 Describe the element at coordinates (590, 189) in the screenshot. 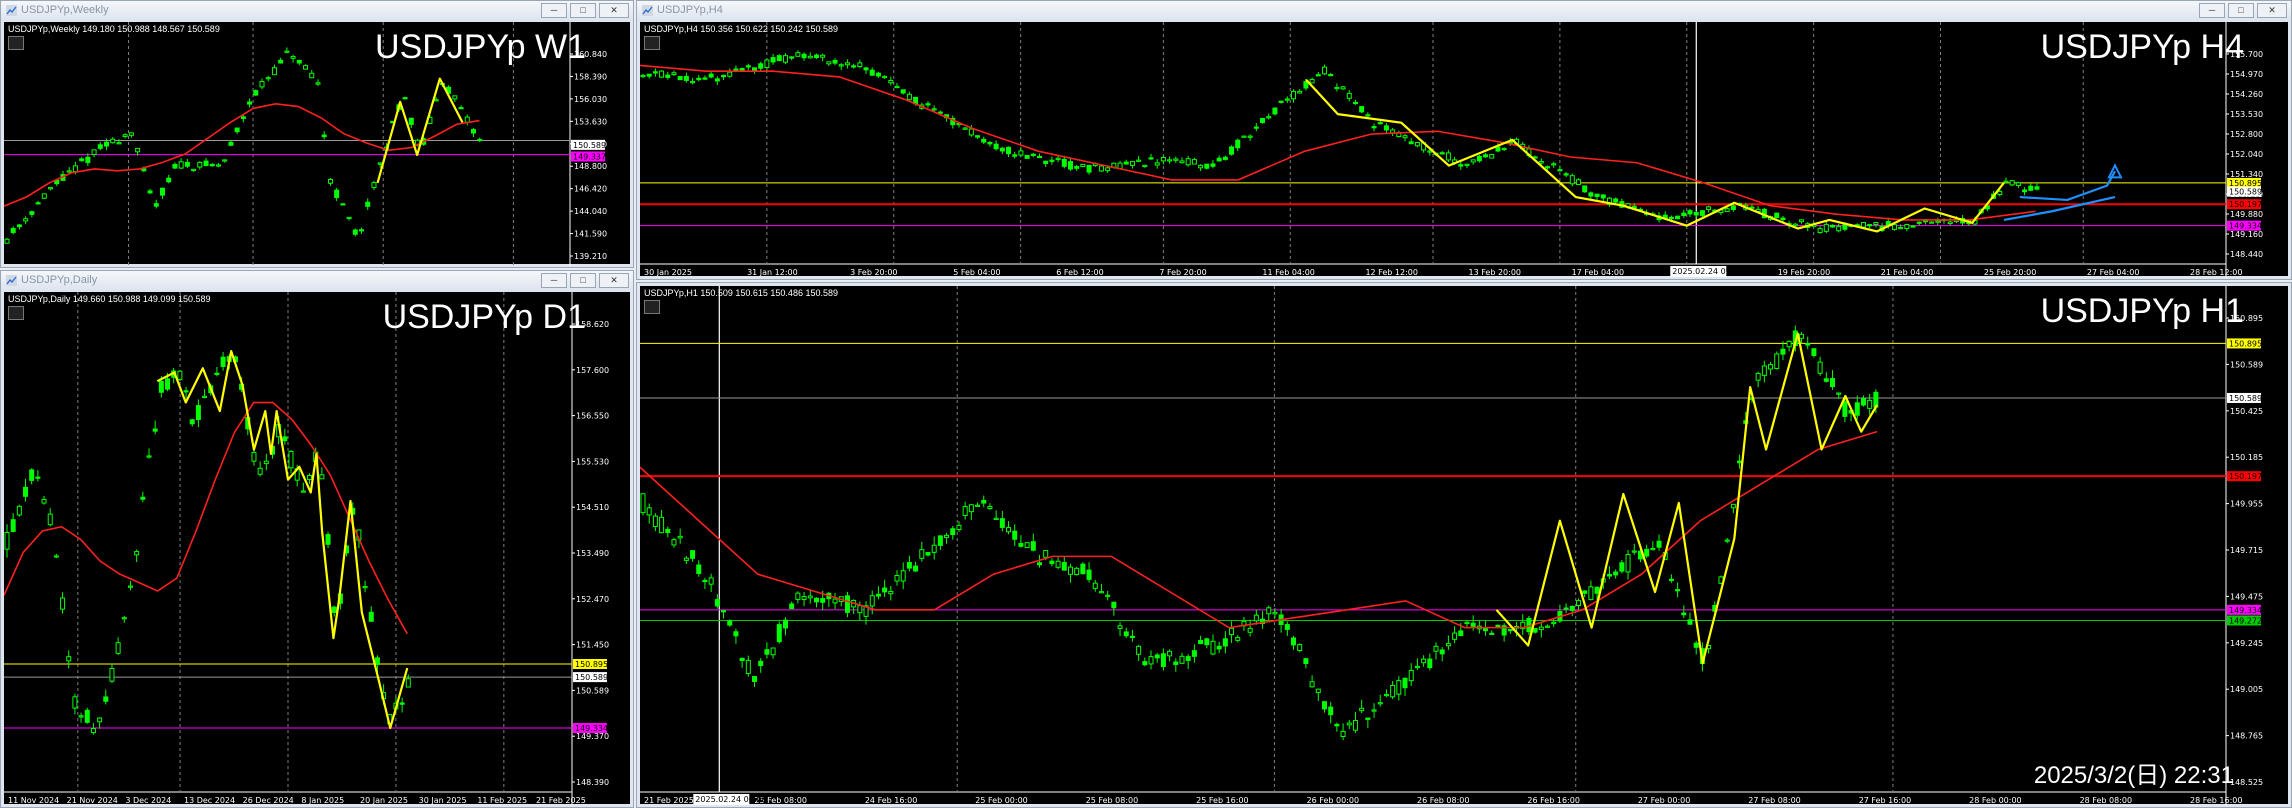

I see `price-tick-label: 146.420` at that location.